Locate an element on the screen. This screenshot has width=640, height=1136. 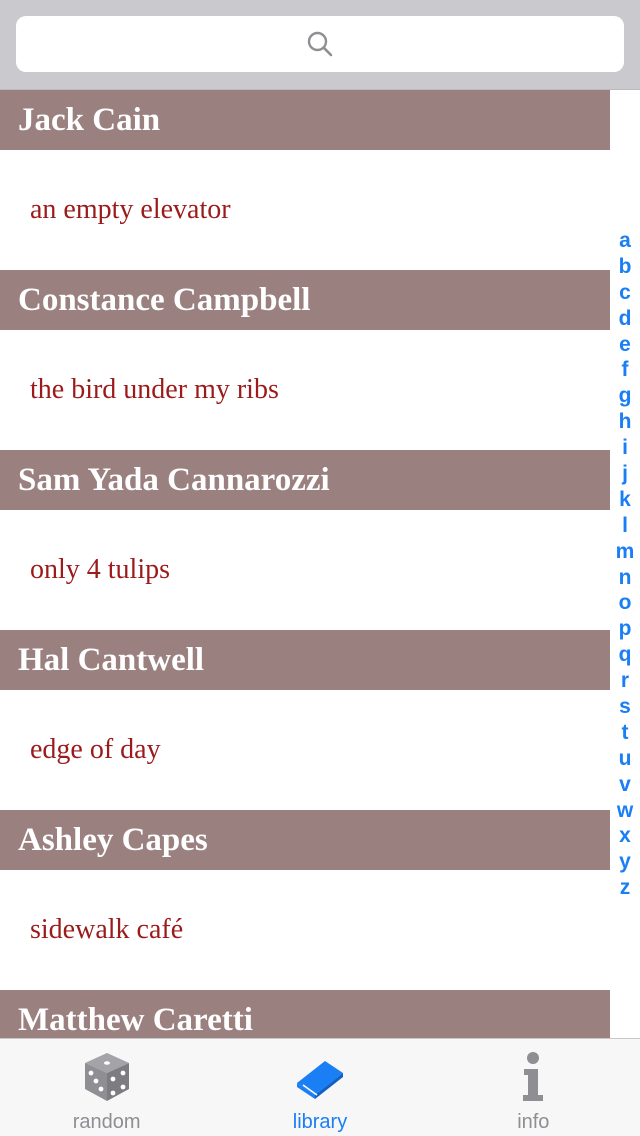
index-letter-j: j is located at coordinates (625, 474).